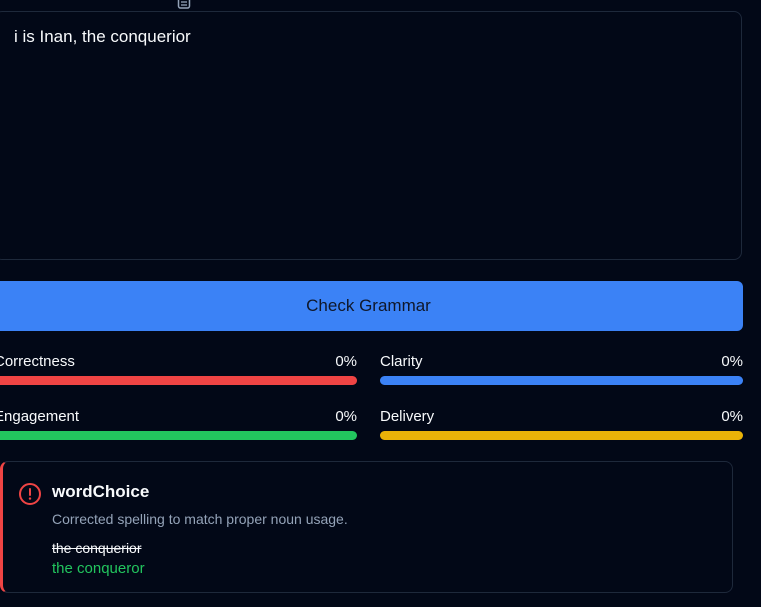 The height and width of the screenshot is (607, 761). What do you see at coordinates (184, 4) in the screenshot?
I see `clipboard-icon` at bounding box center [184, 4].